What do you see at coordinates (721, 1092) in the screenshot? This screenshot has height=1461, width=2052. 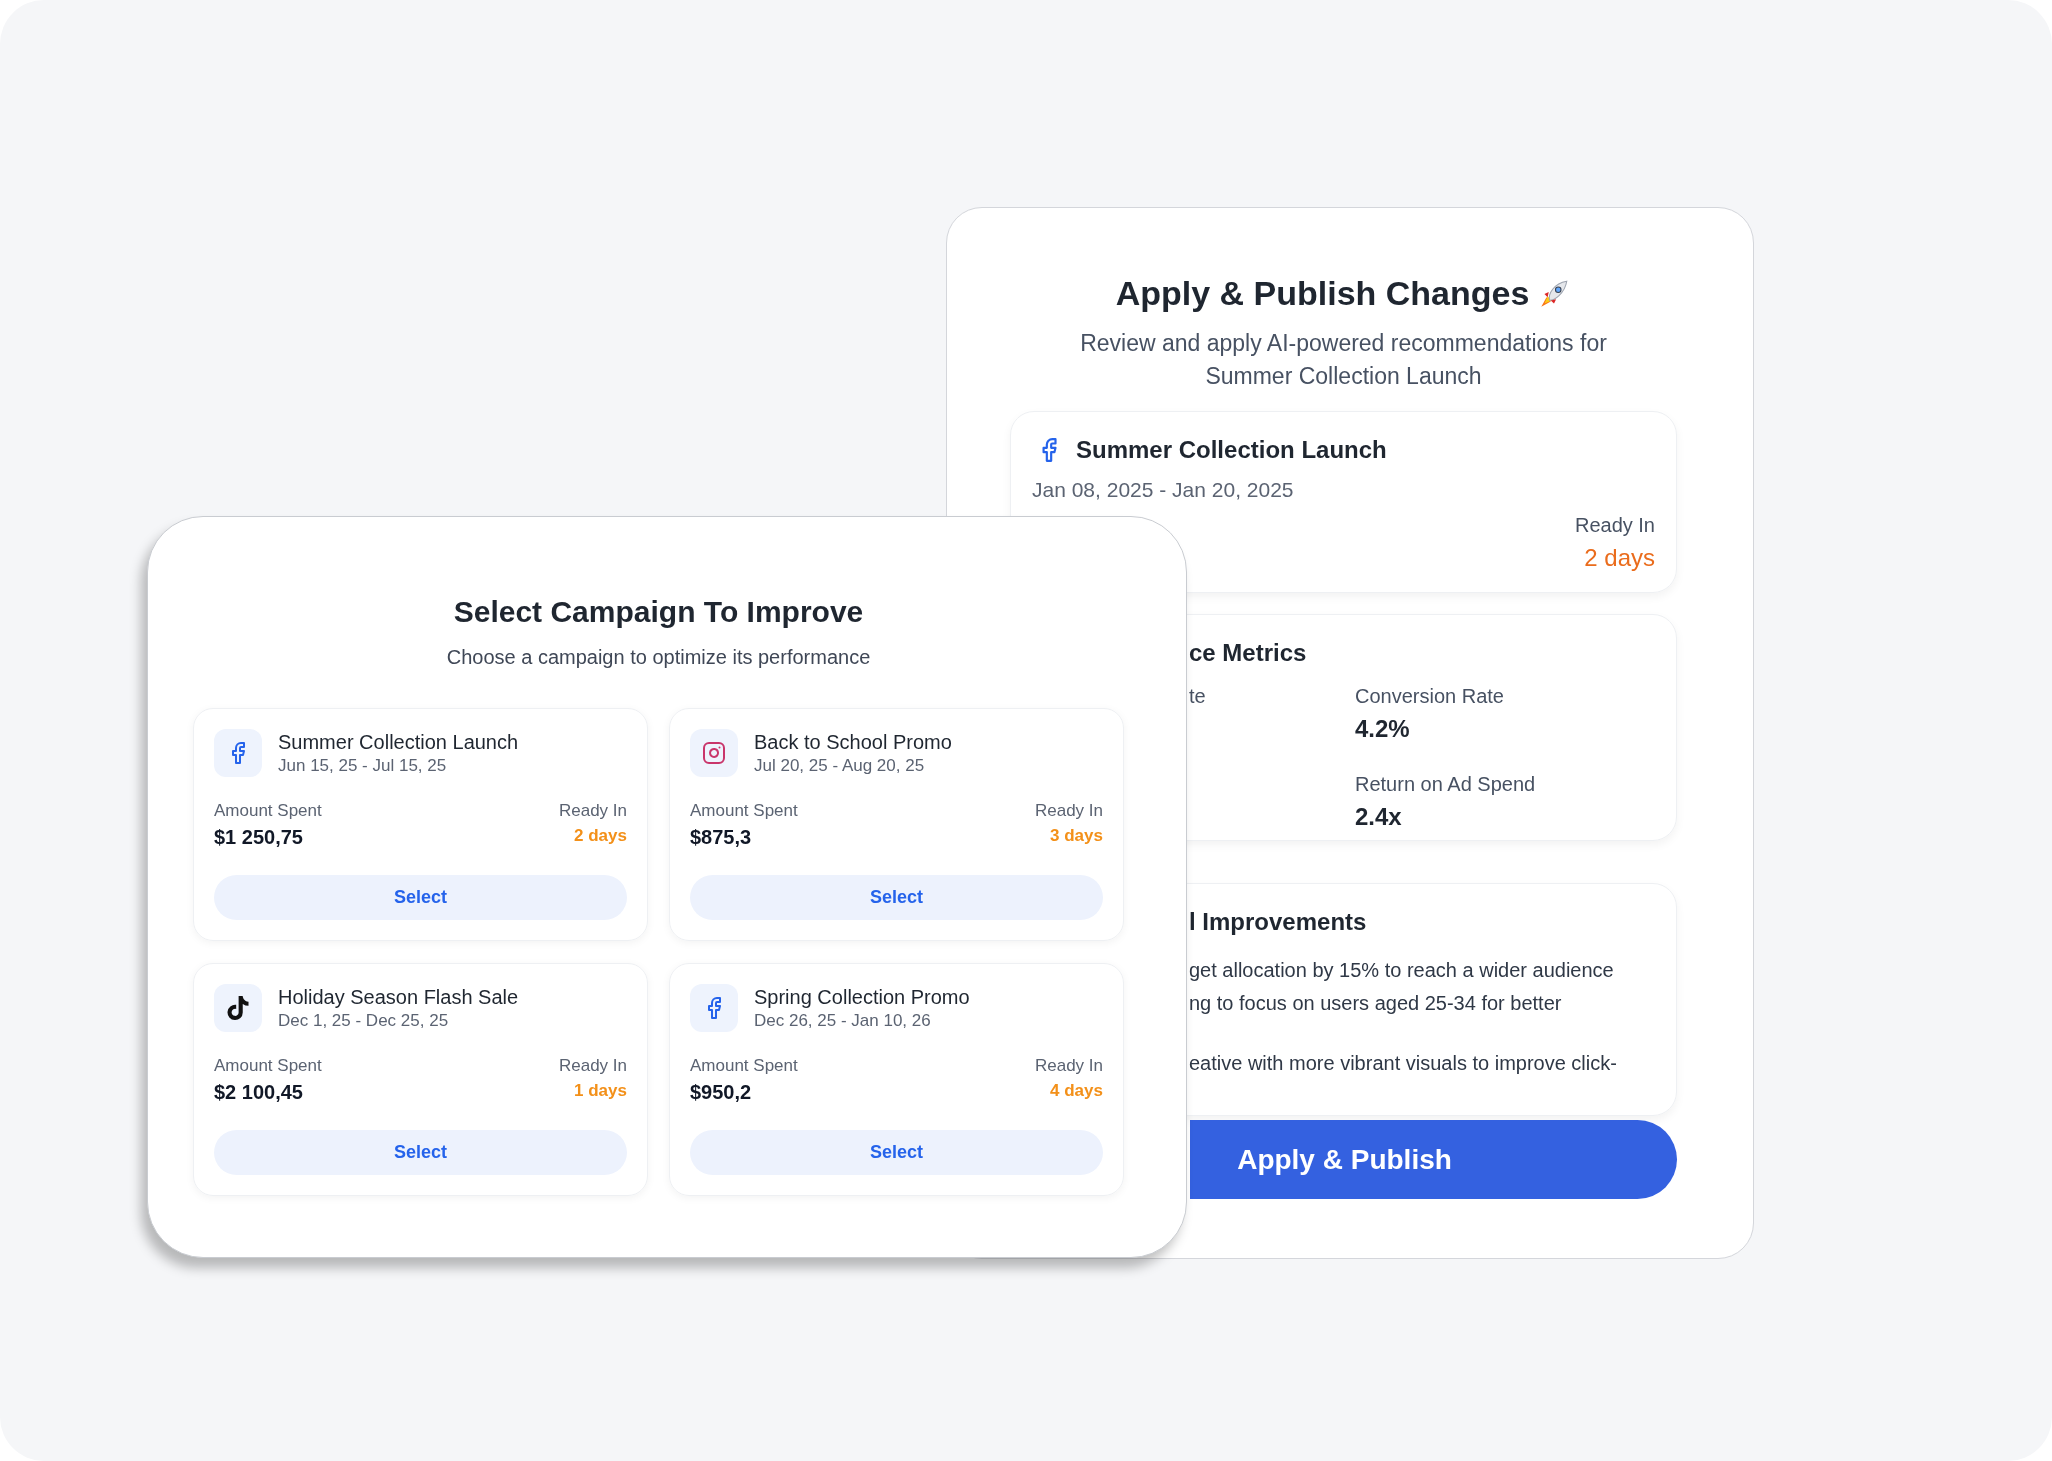 I see `amount-value: $950,2` at bounding box center [721, 1092].